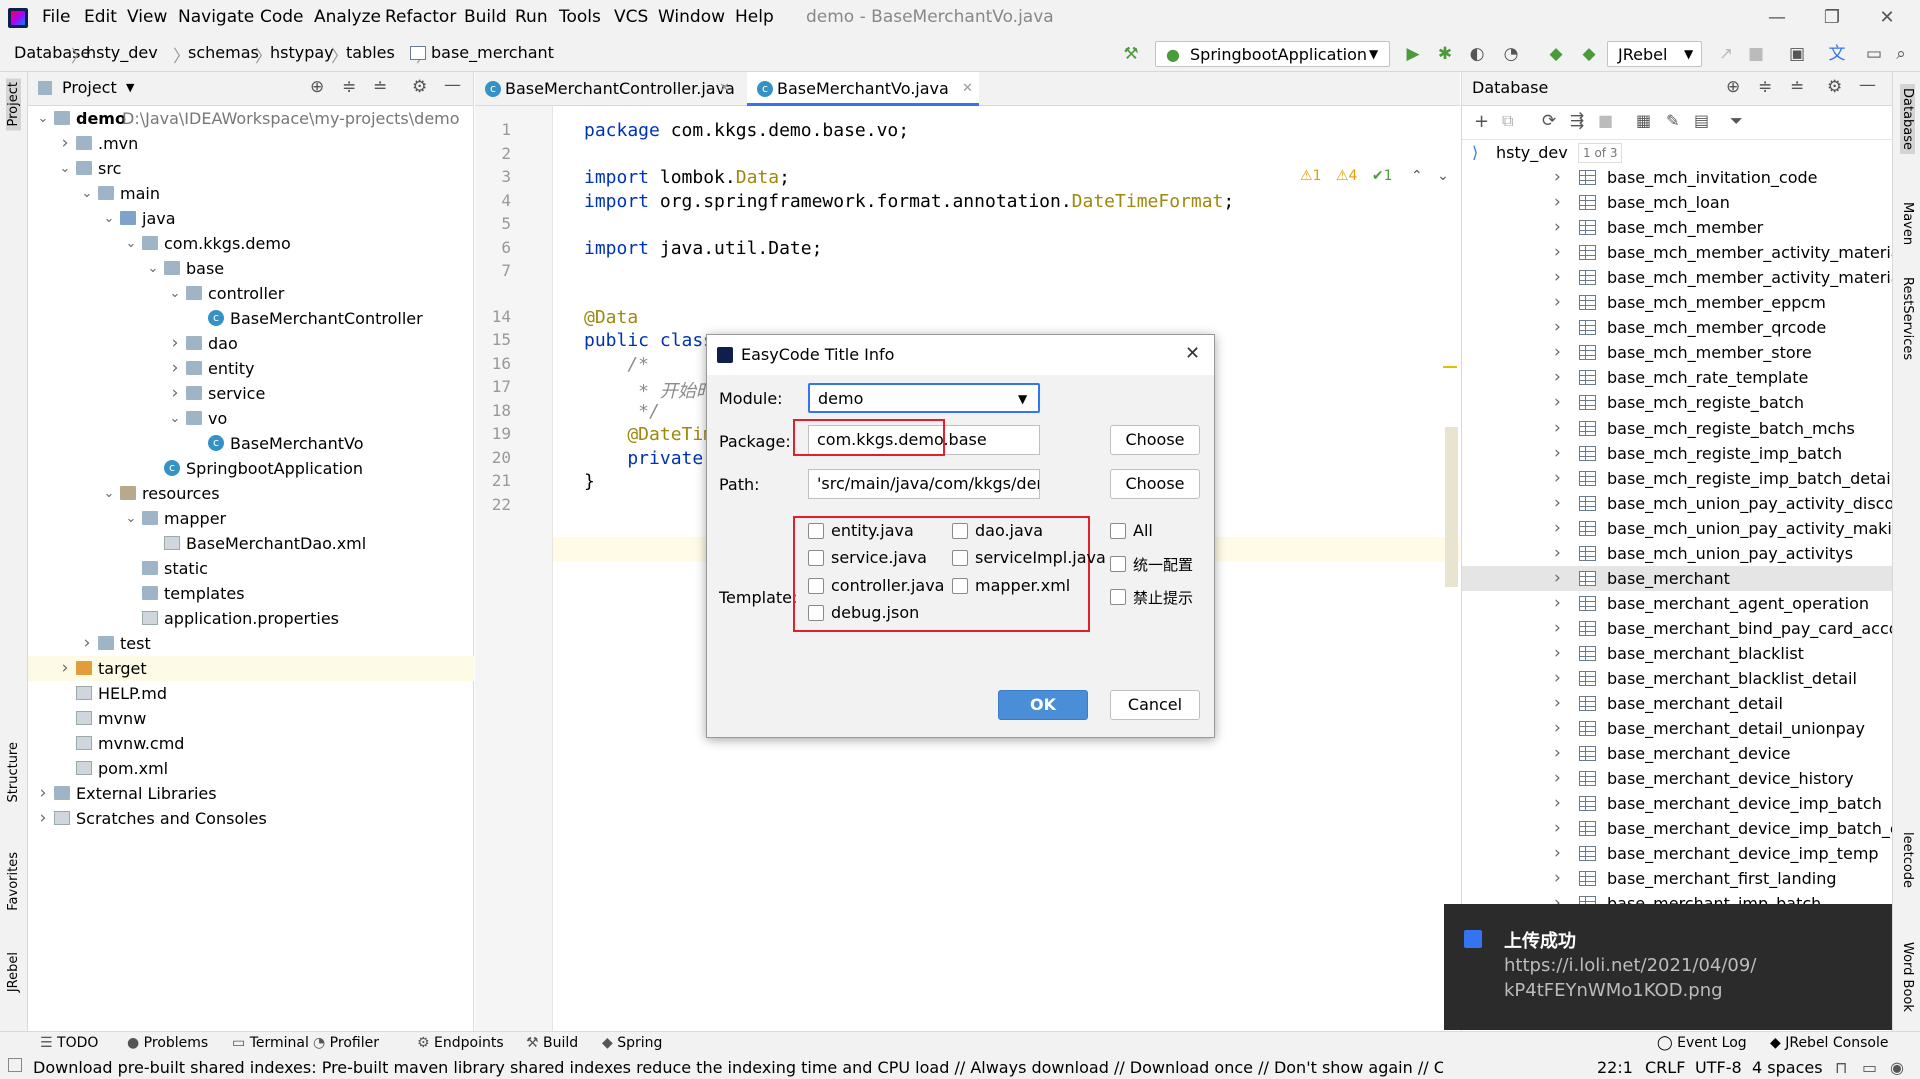 This screenshot has width=1920, height=1079. Describe the element at coordinates (1677, 428) in the screenshot. I see `db-table-row: › base_mch_registe_batch_mchs` at that location.